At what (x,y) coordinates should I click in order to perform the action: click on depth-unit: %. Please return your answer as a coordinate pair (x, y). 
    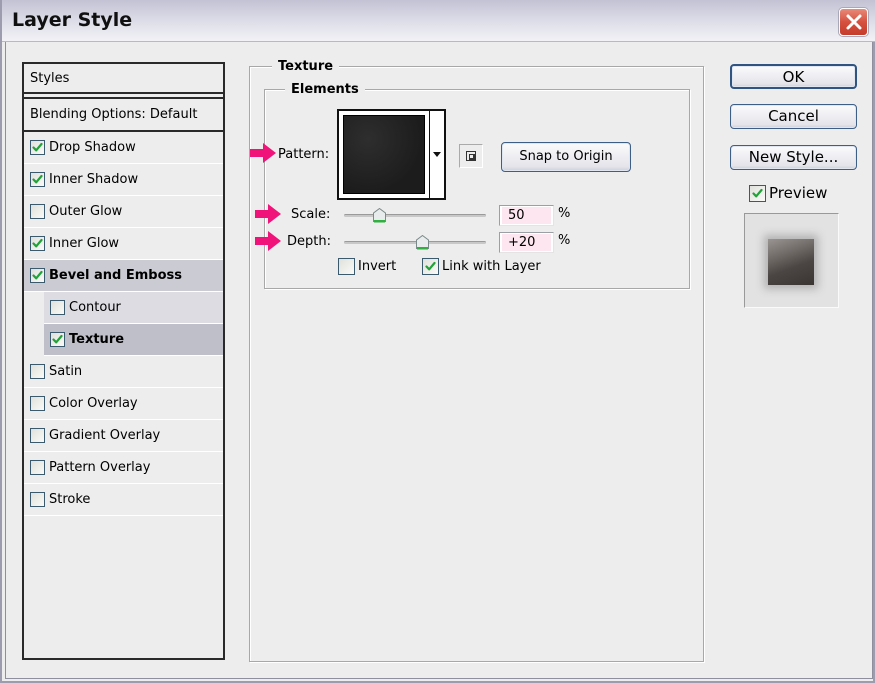
    Looking at the image, I should click on (564, 240).